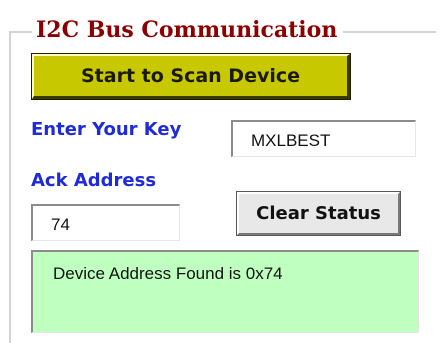 This screenshot has width=442, height=343. Describe the element at coordinates (105, 222) in the screenshot. I see `ack-address-input: 74` at that location.